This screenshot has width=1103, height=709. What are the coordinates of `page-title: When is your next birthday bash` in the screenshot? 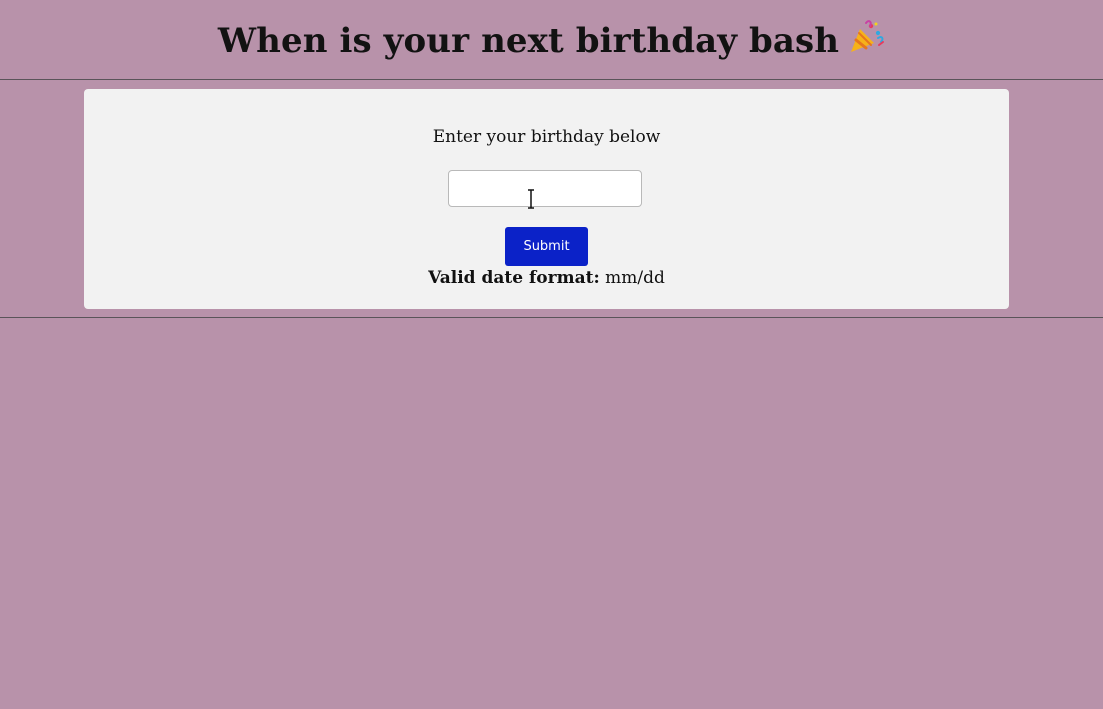 It's located at (551, 40).